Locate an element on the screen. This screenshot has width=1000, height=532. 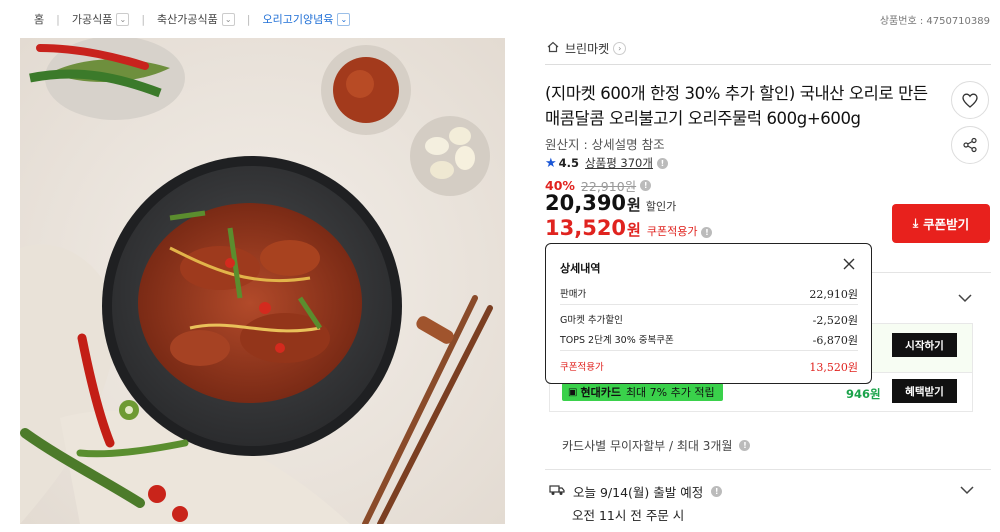
shipping-info: 오늘 9/14(월) 출발 예정 ! is located at coordinates (636, 491).